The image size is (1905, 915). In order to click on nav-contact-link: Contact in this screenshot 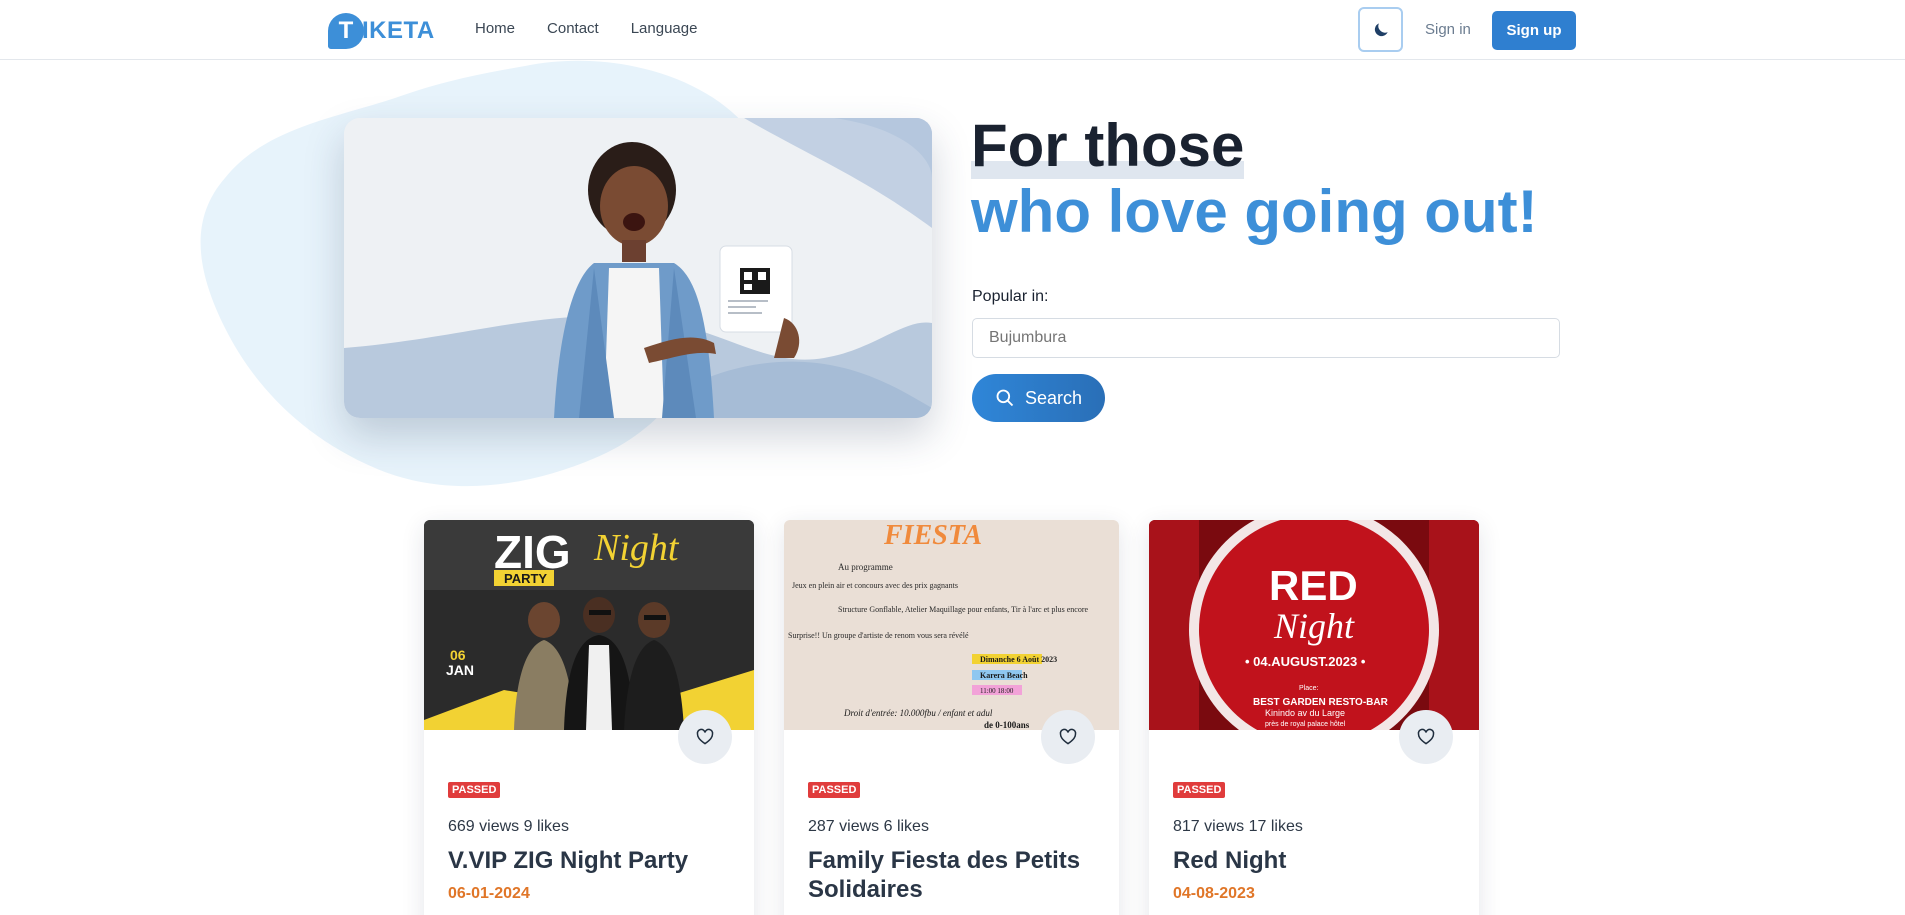, I will do `click(573, 28)`.